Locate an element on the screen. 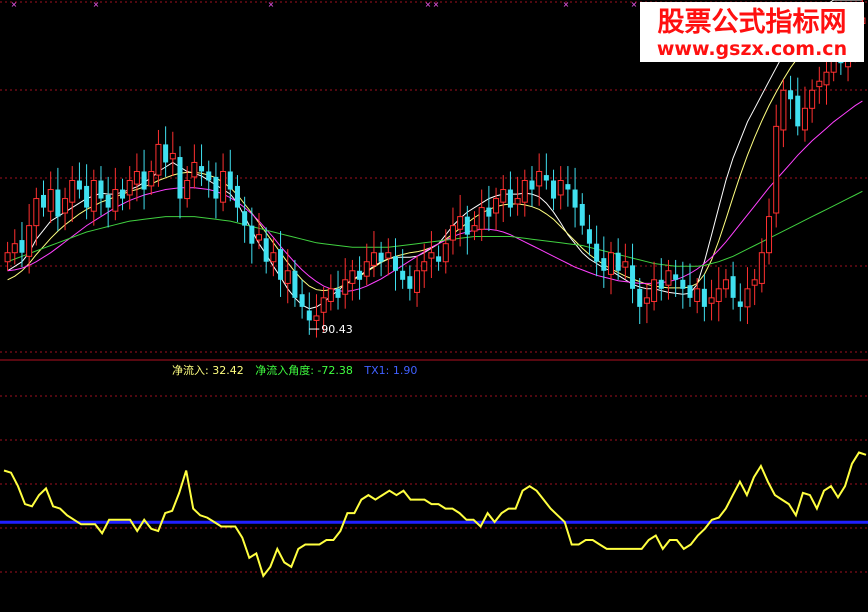 The height and width of the screenshot is (612, 868). legend-value-angle: -72.38 is located at coordinates (334, 370).